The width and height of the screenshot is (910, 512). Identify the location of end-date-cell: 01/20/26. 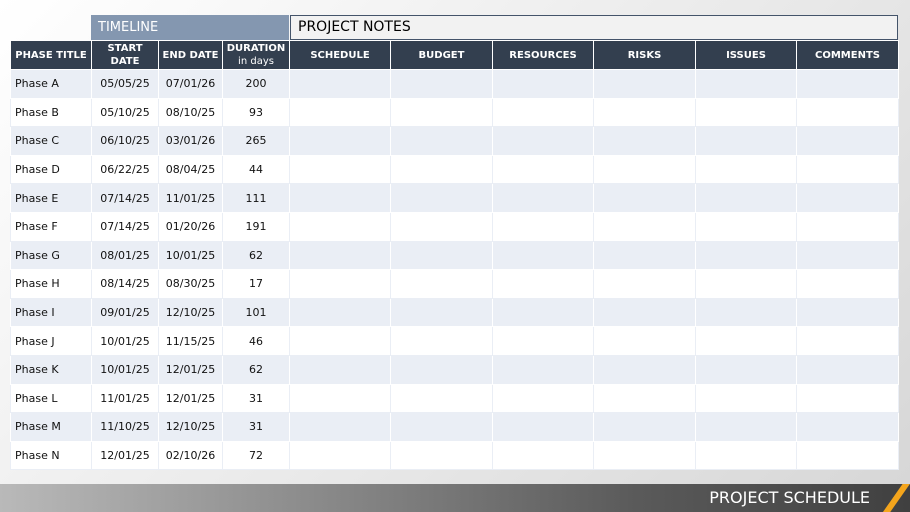
(190, 226).